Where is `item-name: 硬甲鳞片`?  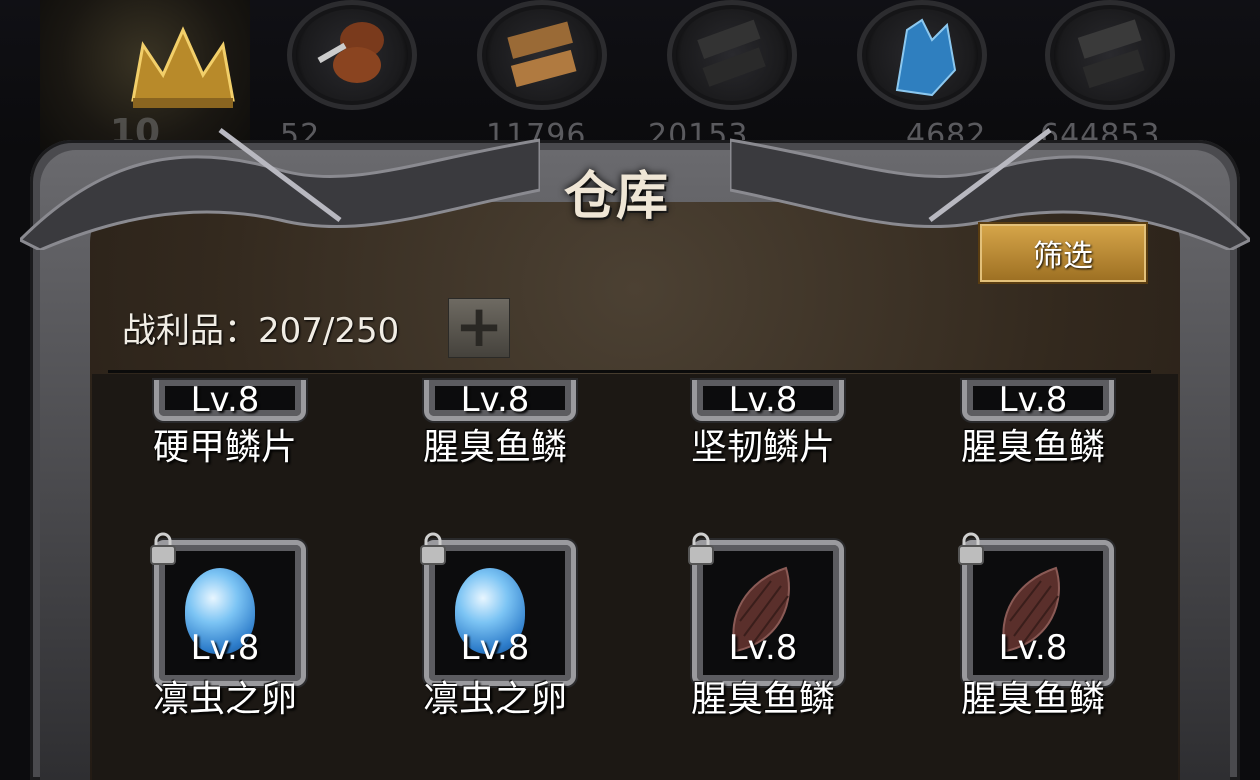 item-name: 硬甲鳞片 is located at coordinates (224, 447).